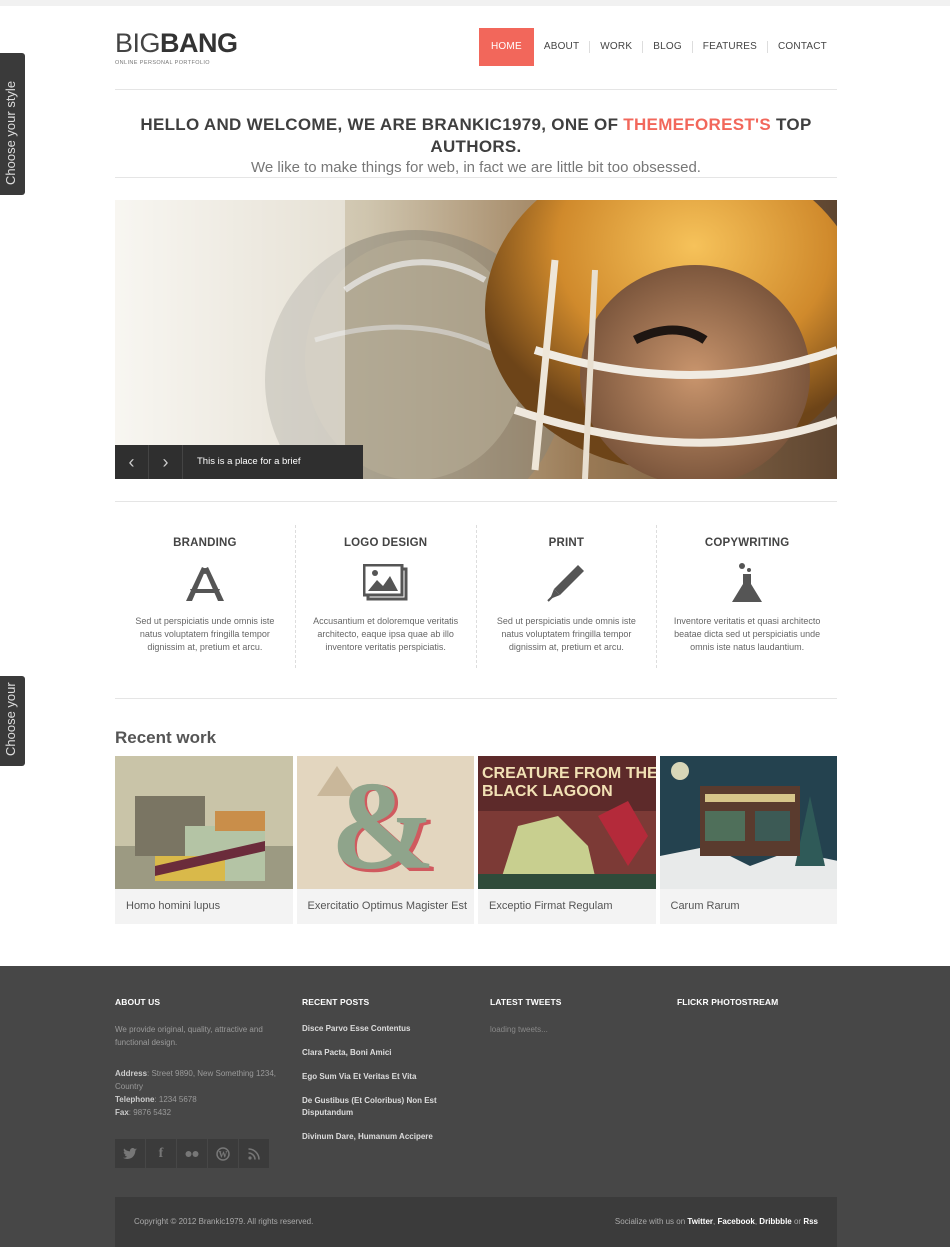 This screenshot has width=950, height=1247. What do you see at coordinates (132, 462) in the screenshot?
I see `chevron-left-icon: ‹` at bounding box center [132, 462].